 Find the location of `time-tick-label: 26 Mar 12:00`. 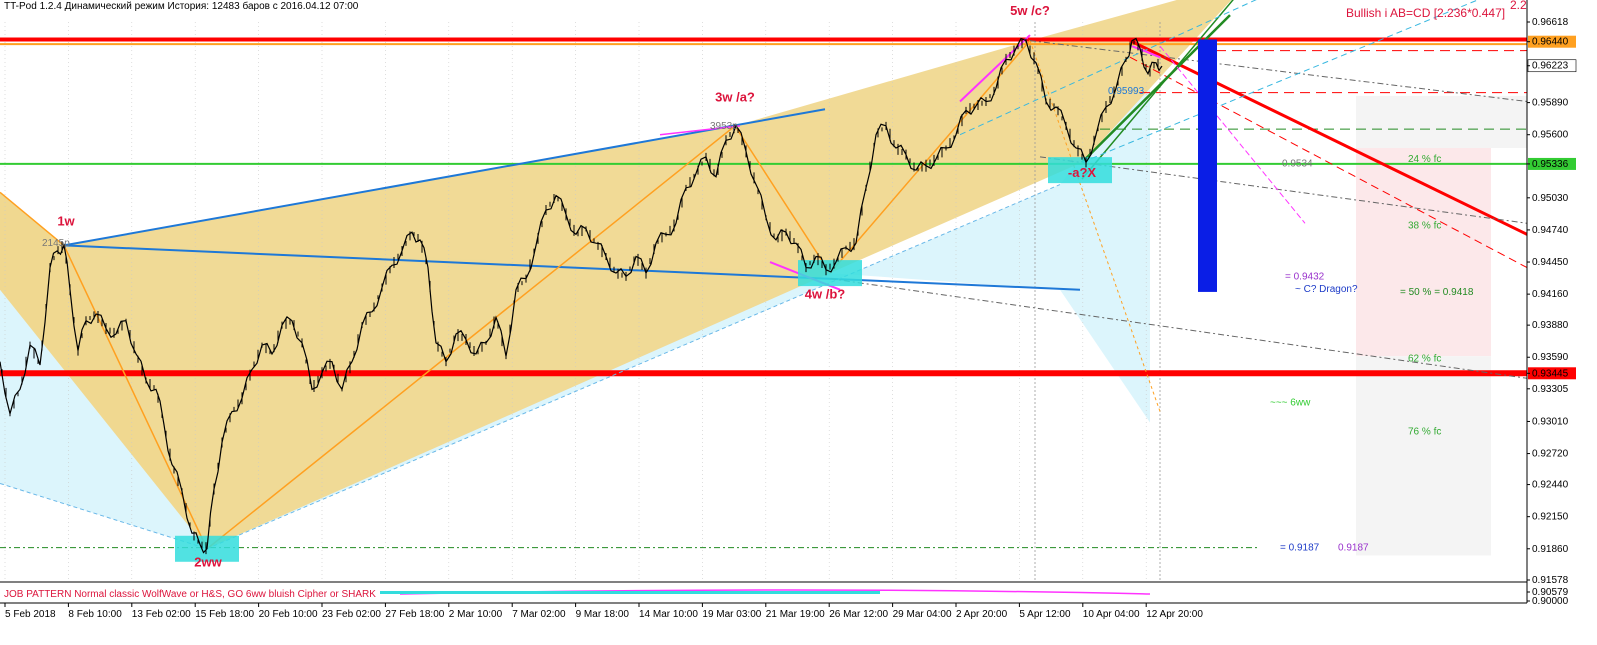

time-tick-label: 26 Mar 12:00 is located at coordinates (858, 614).